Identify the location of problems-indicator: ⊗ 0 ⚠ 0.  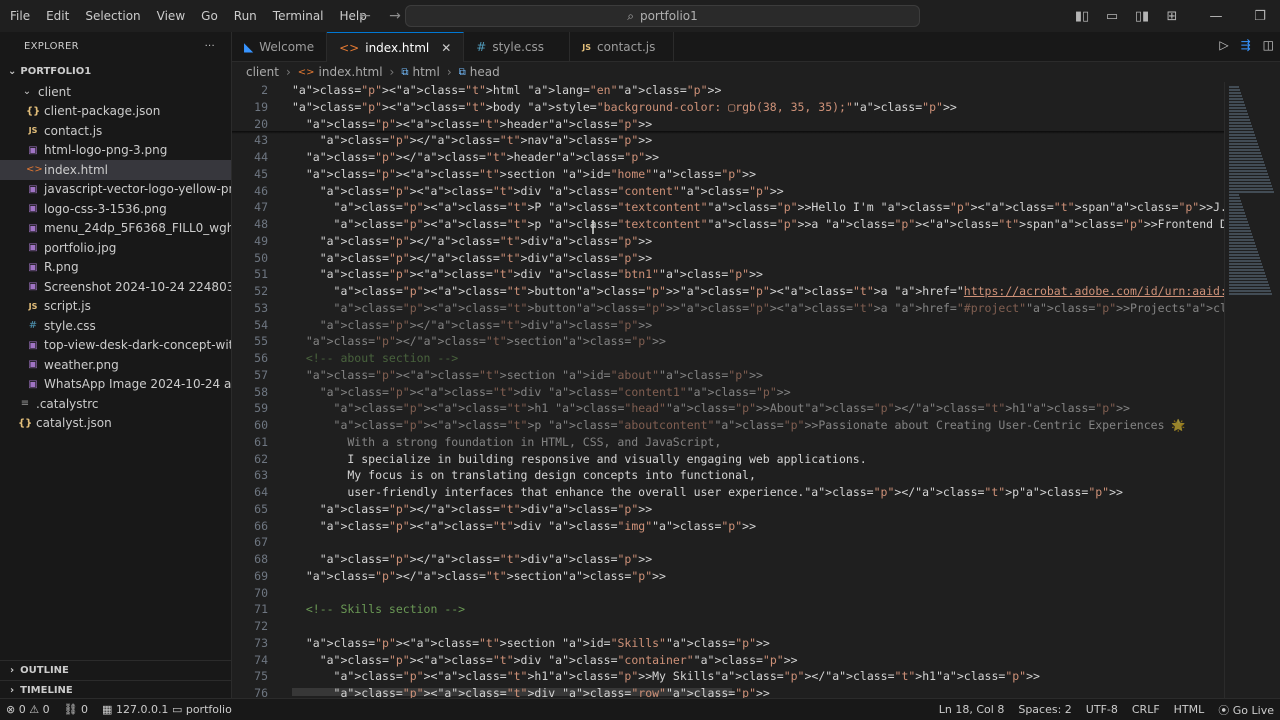
(28, 709).